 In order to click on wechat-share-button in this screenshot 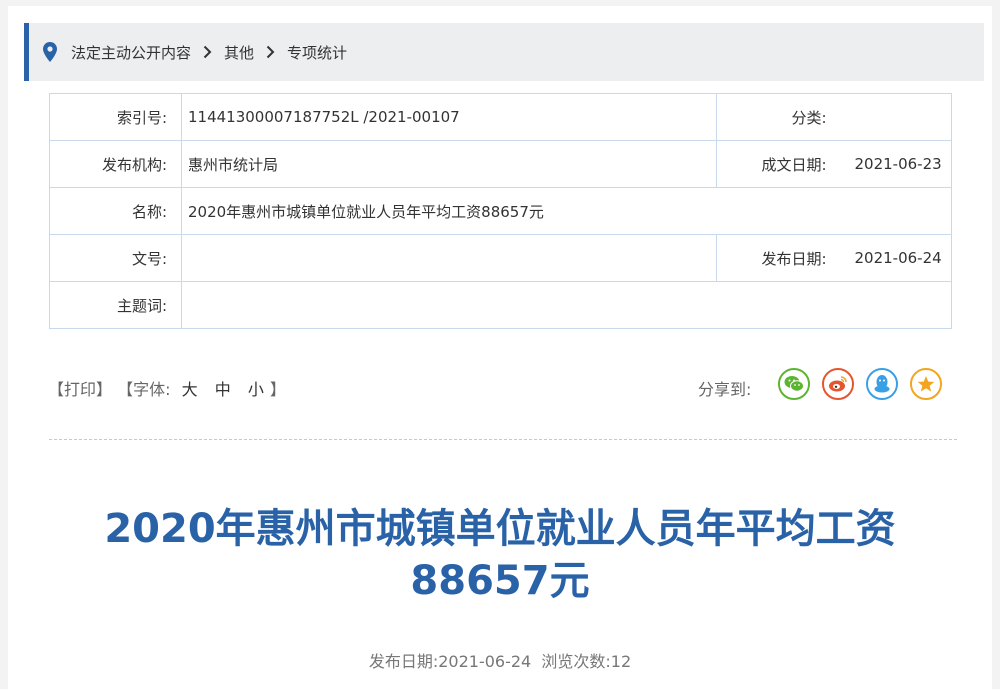, I will do `click(794, 384)`.